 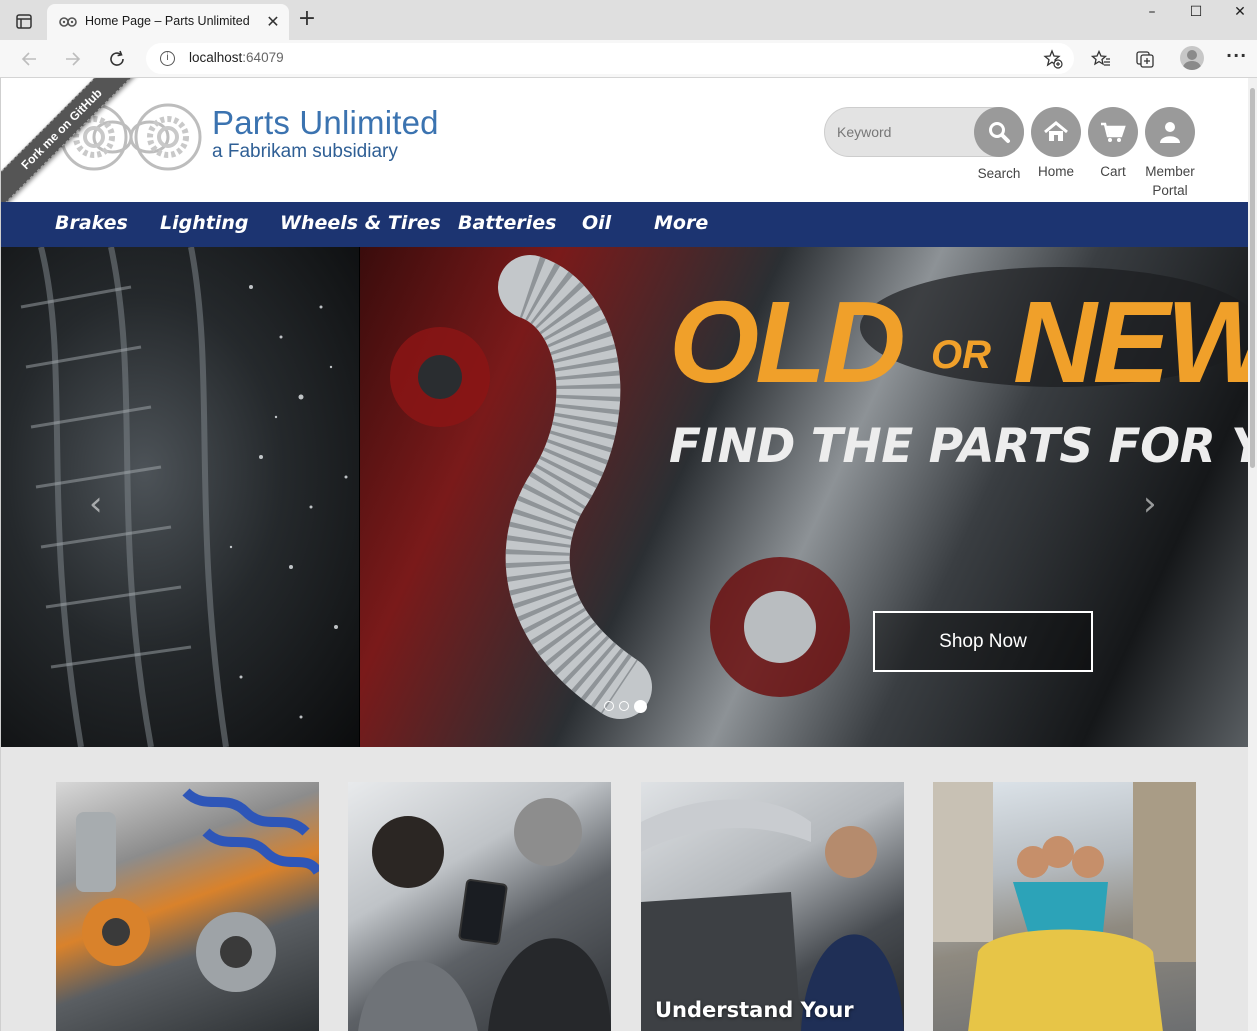 What do you see at coordinates (484, 914) in the screenshot?
I see `sales-consultation-image` at bounding box center [484, 914].